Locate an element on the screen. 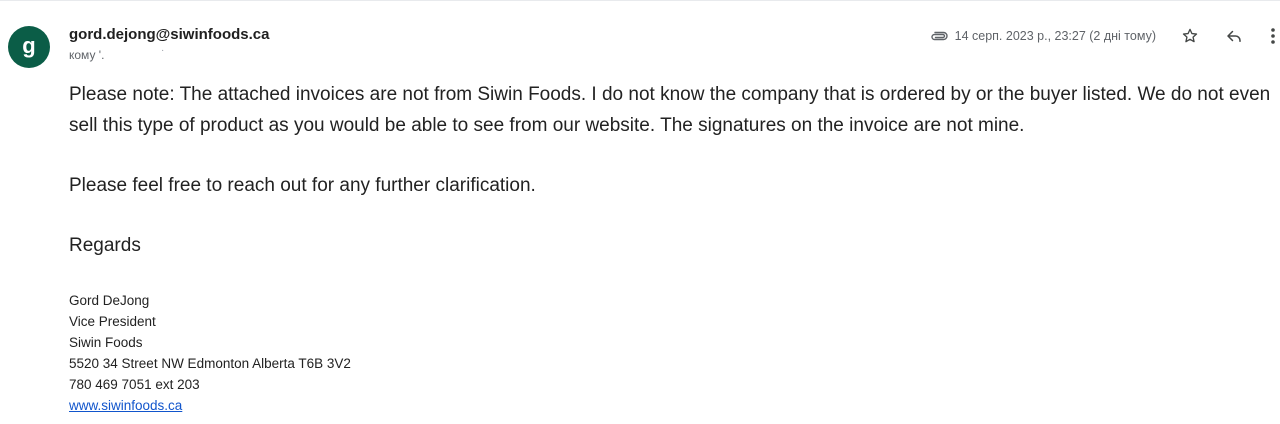 This screenshot has width=1280, height=424. divider is located at coordinates (640, 0).